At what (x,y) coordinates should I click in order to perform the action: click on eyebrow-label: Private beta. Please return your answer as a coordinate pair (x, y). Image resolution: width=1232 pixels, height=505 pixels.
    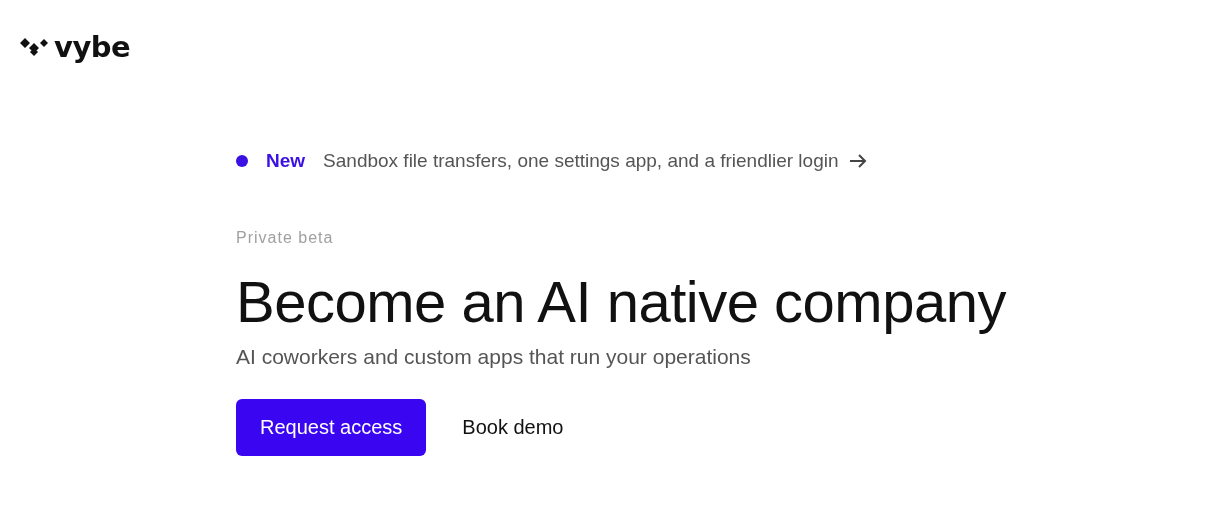
    Looking at the image, I should click on (285, 238).